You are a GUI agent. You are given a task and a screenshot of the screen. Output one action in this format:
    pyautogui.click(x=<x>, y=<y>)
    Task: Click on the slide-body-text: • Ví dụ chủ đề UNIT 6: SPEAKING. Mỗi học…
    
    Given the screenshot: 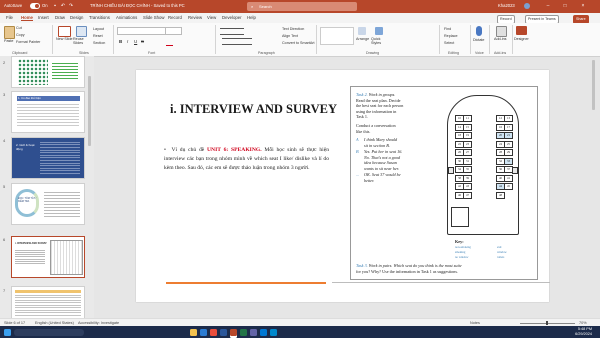 What is the action you would take?
    pyautogui.click(x=246, y=159)
    